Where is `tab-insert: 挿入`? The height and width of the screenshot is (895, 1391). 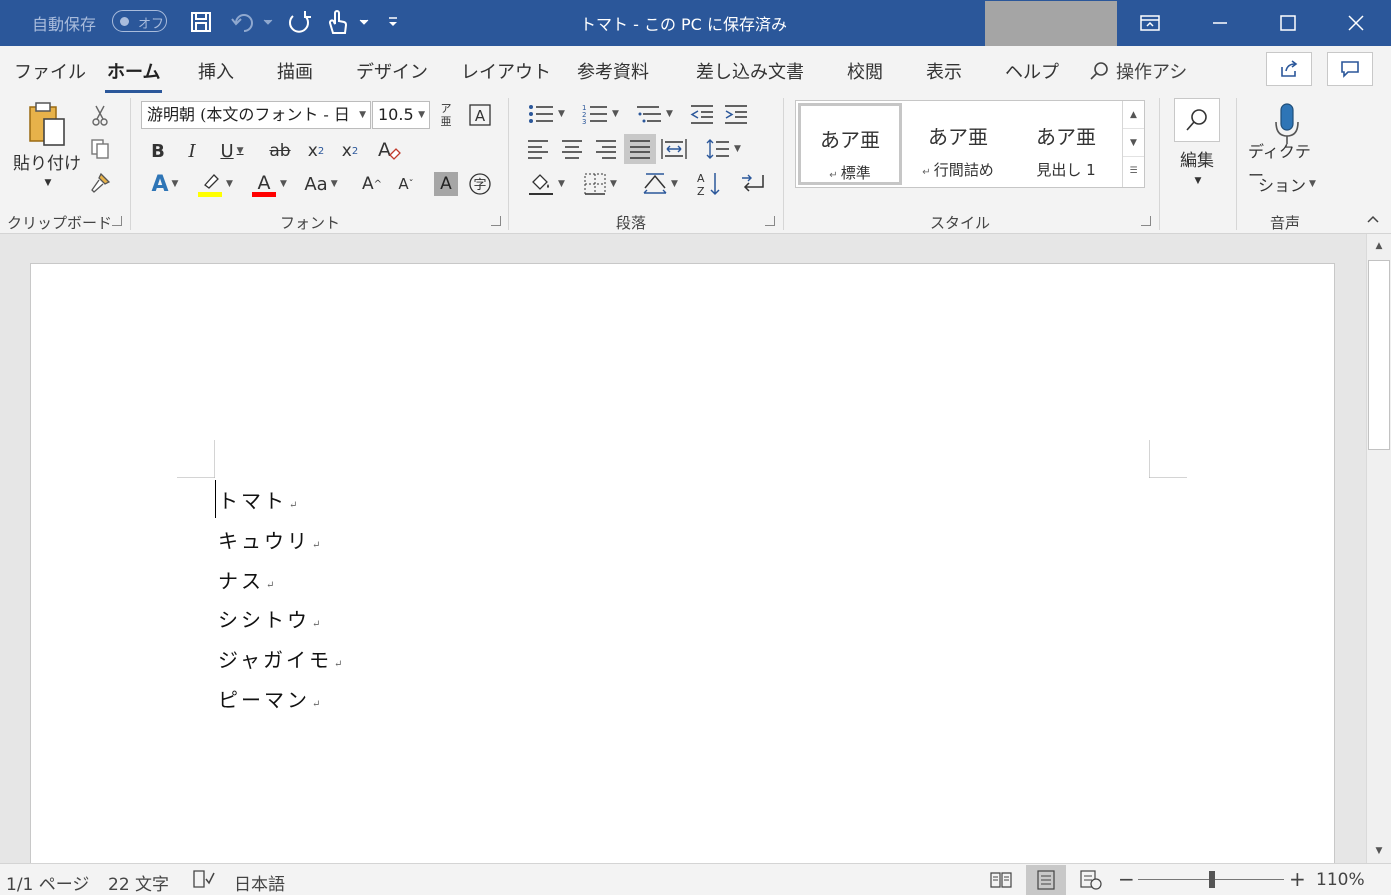 tab-insert: 挿入 is located at coordinates (216, 71).